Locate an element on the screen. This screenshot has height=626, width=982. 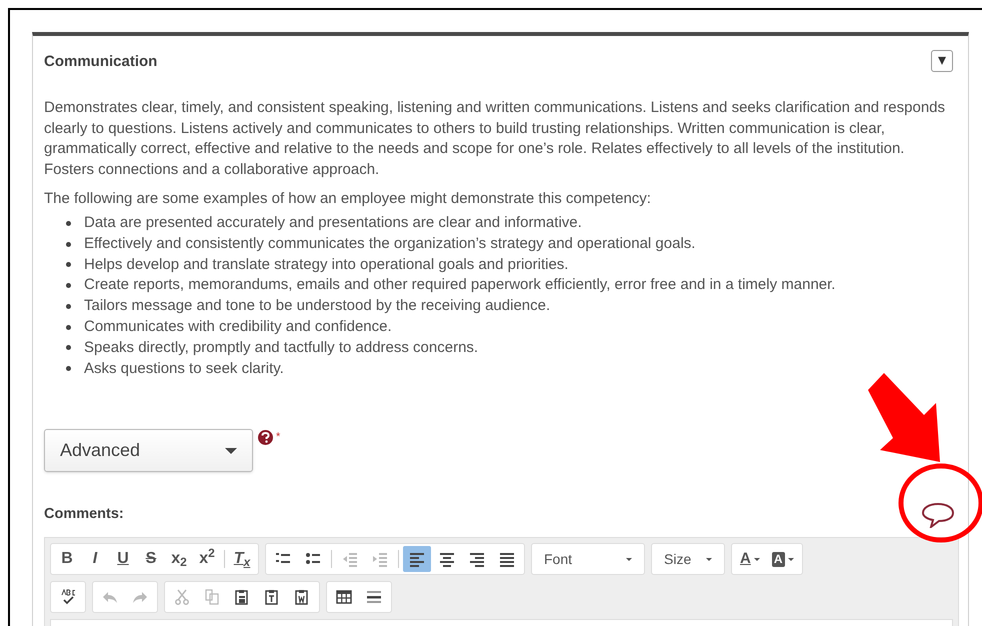
clipboard-document-icon is located at coordinates (302, 597).